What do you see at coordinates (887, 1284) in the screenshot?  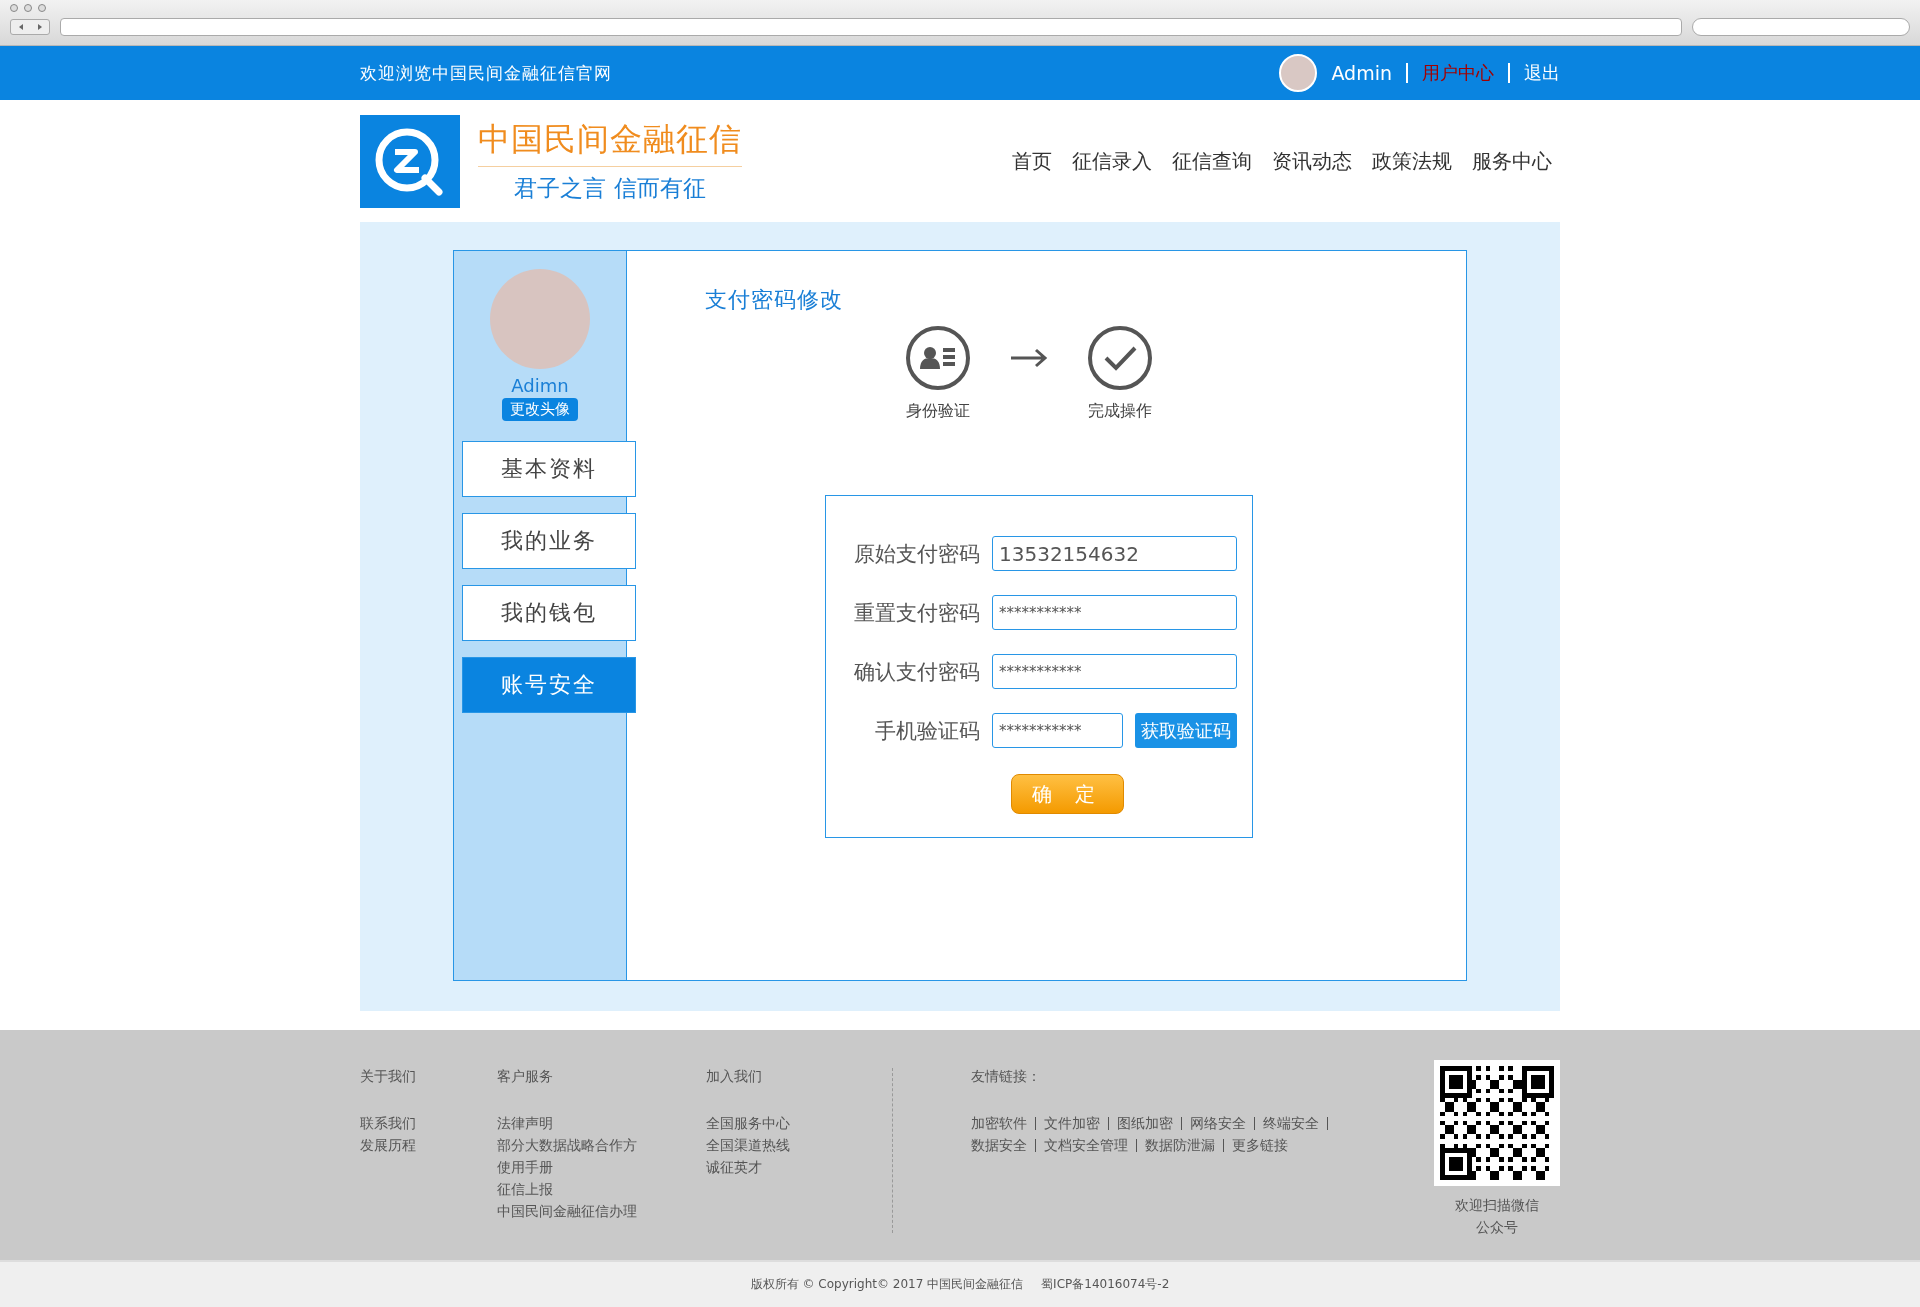 I see `copyright-text: 版权所有 © Copyright© 2017 中国民间金融征信` at bounding box center [887, 1284].